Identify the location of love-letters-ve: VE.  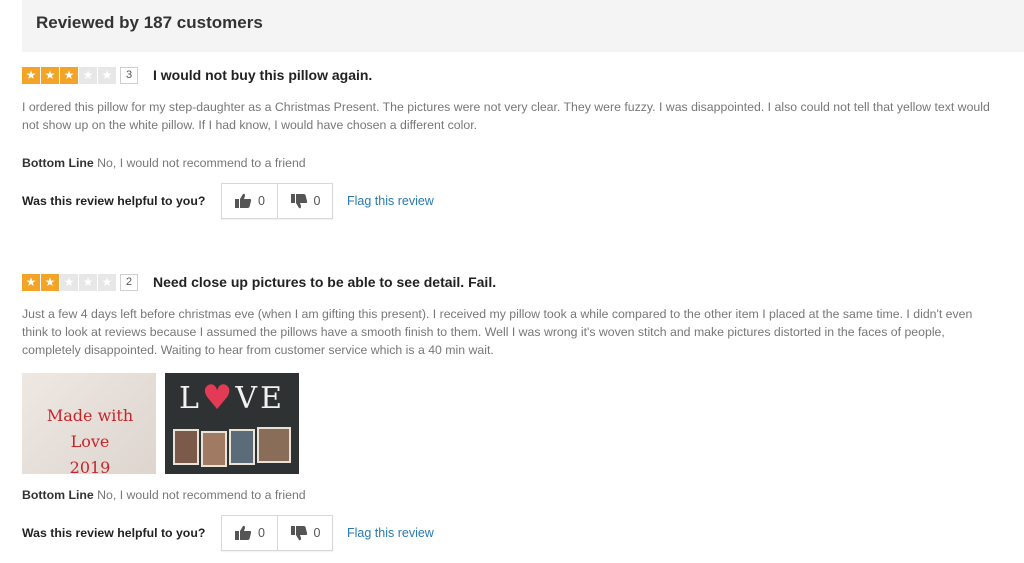
(260, 398).